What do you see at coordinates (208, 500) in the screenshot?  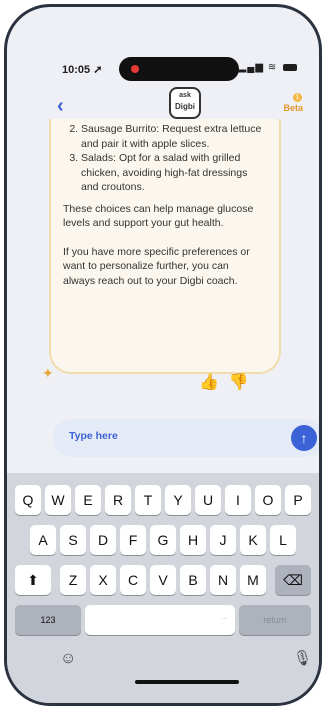 I see `key: U` at bounding box center [208, 500].